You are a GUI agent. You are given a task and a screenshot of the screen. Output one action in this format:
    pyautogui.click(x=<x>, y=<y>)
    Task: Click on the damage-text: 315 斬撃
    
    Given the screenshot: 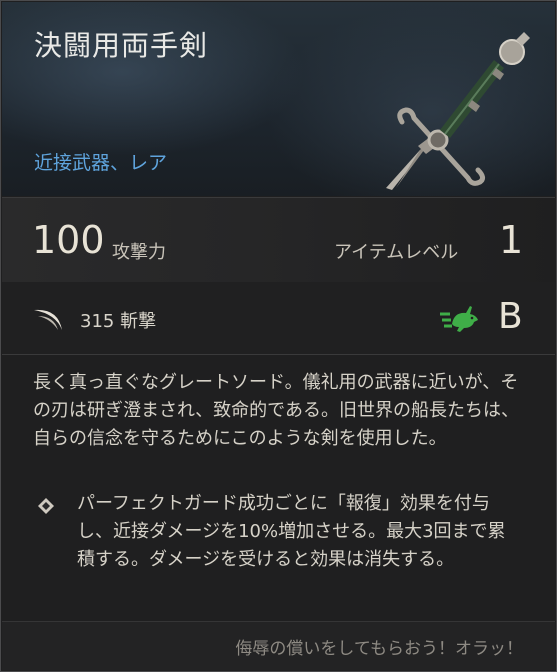 What is the action you would take?
    pyautogui.click(x=118, y=321)
    